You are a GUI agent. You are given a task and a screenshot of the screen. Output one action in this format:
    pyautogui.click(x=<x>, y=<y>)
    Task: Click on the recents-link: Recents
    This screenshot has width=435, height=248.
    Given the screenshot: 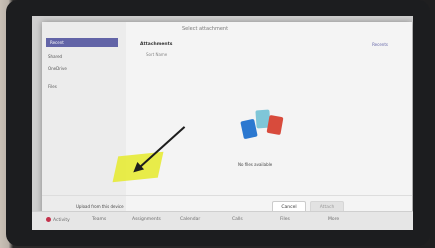 What is the action you would take?
    pyautogui.click(x=380, y=44)
    